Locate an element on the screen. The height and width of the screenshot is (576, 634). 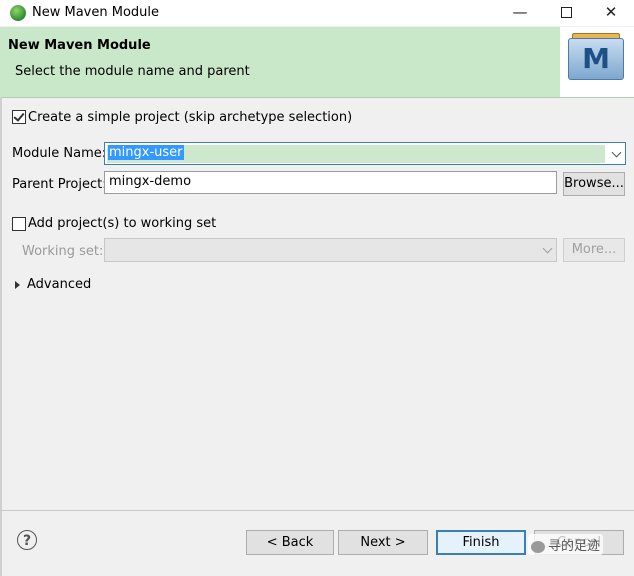
watermark-overlay: 寻的足迹 is located at coordinates (566, 544).